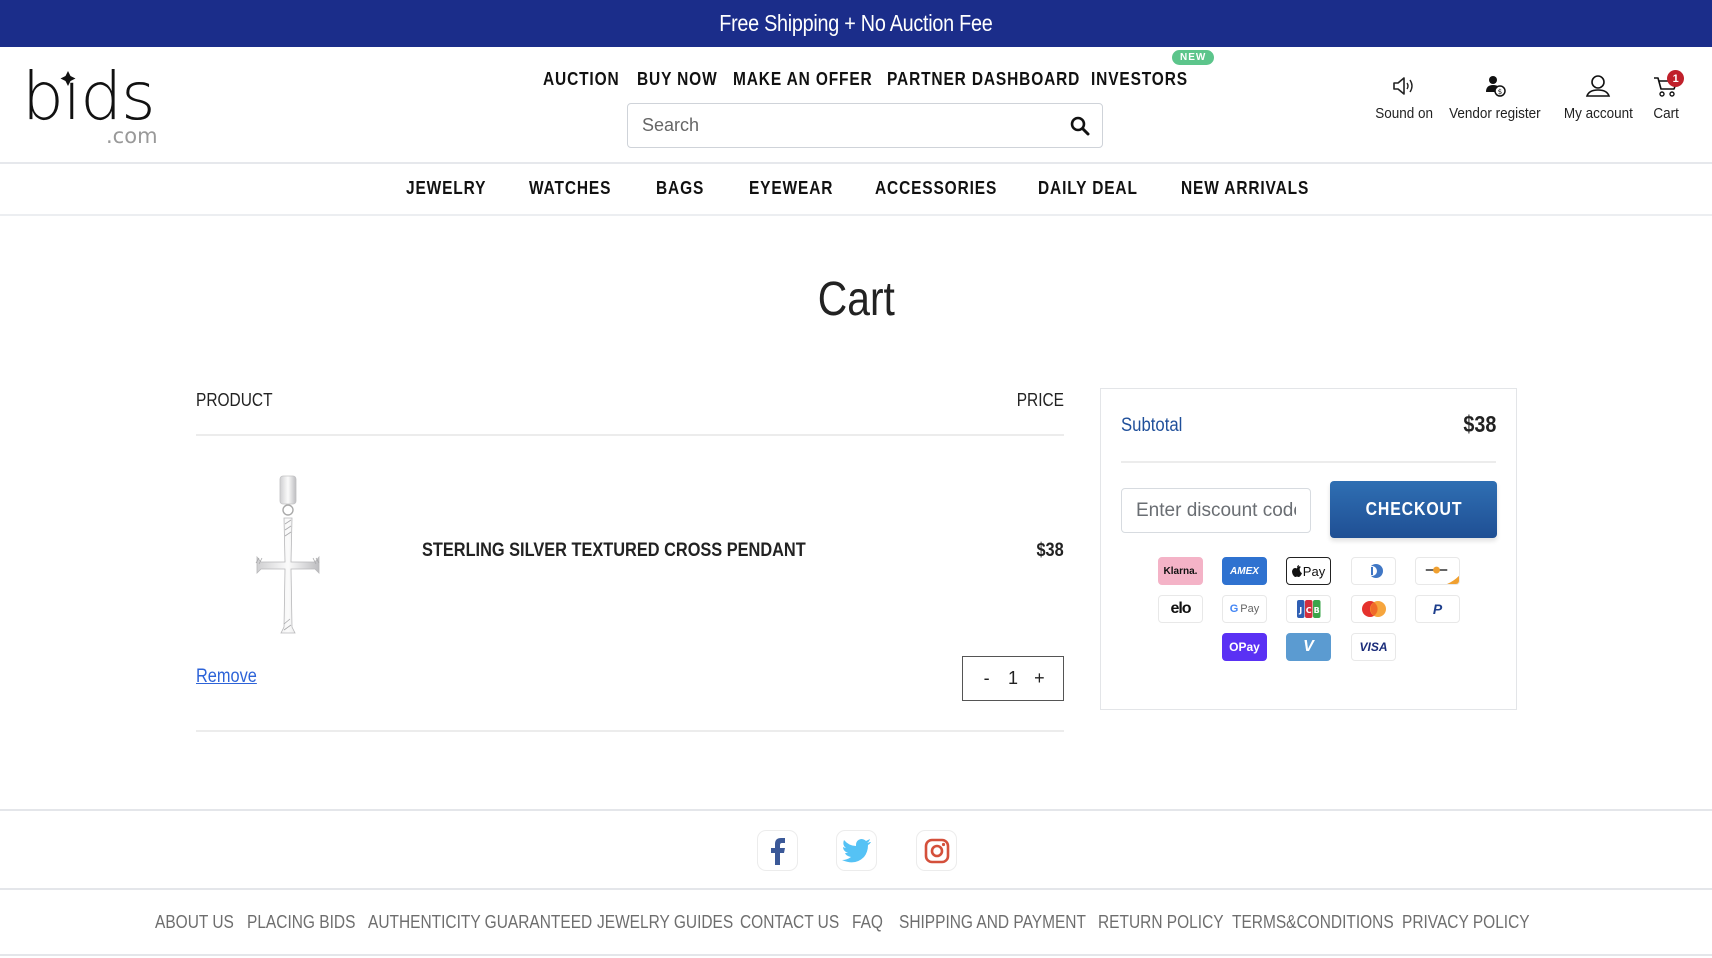  What do you see at coordinates (570, 188) in the screenshot?
I see `category-watches: WATCHES` at bounding box center [570, 188].